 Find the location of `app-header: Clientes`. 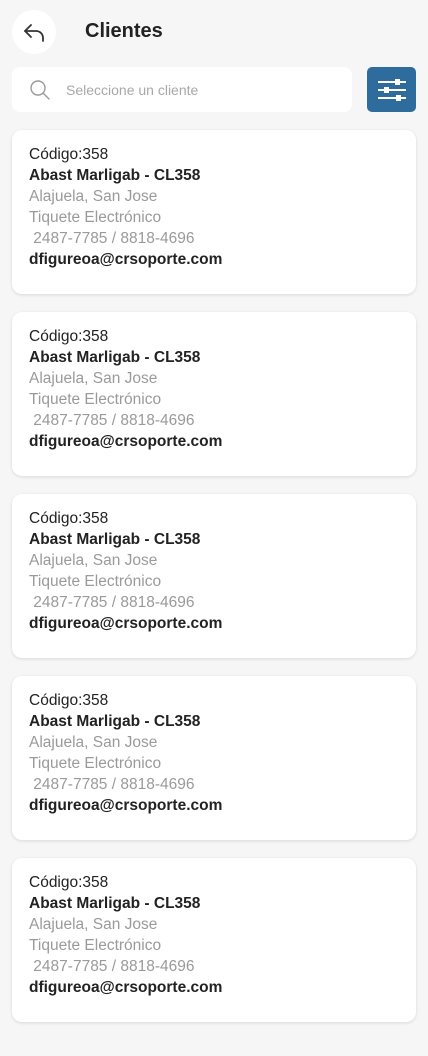

app-header: Clientes is located at coordinates (214, 32).